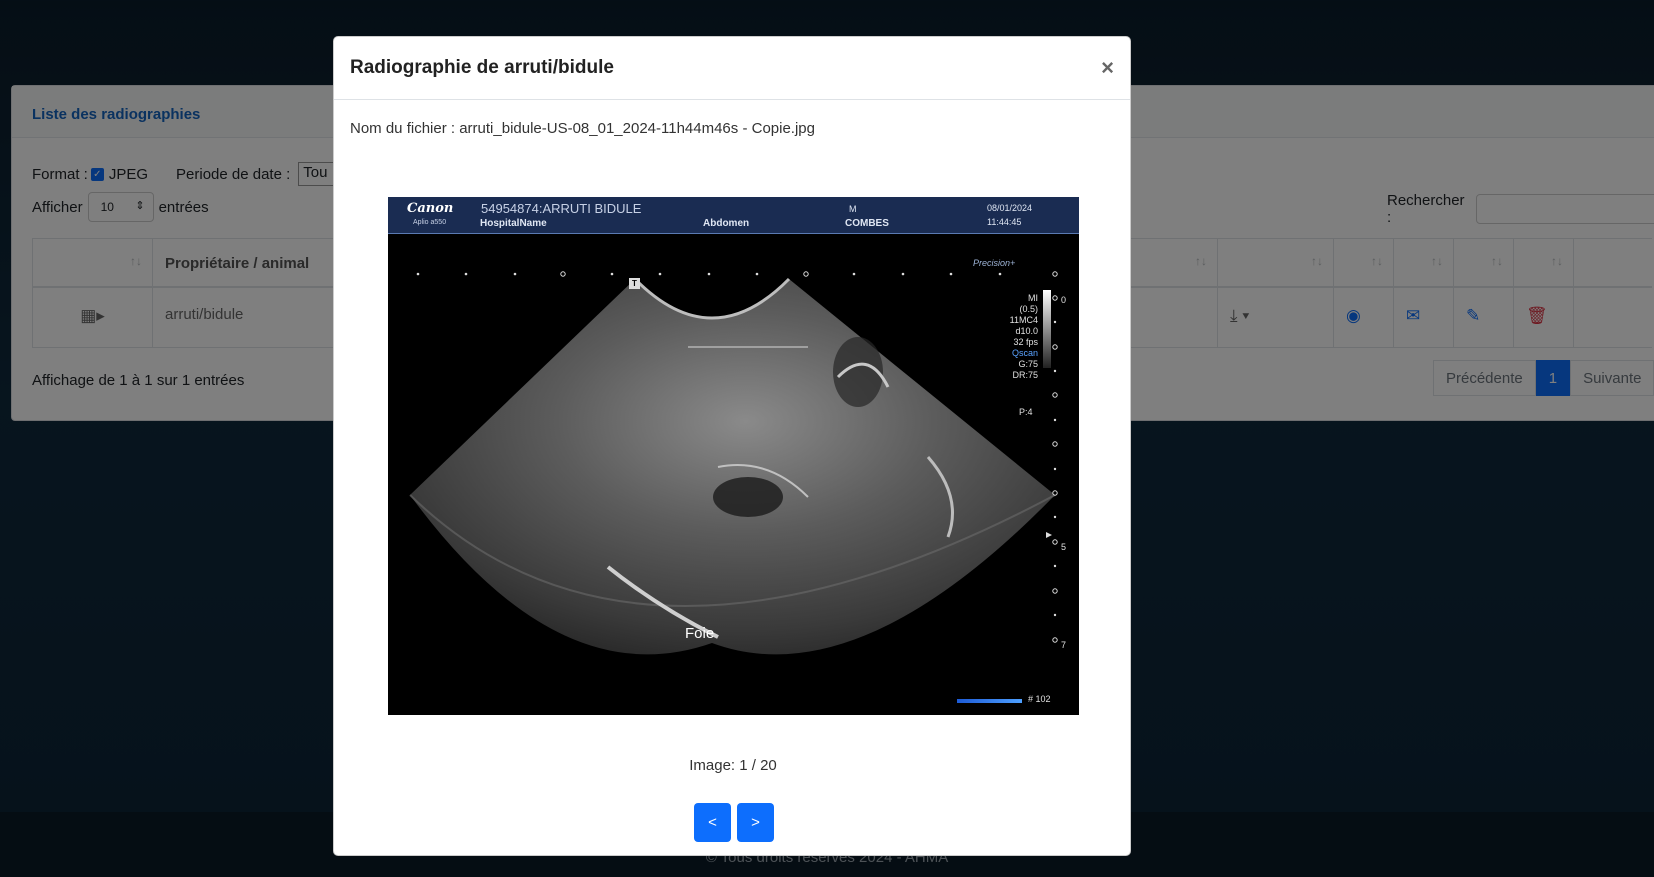 The image size is (1654, 877). What do you see at coordinates (853, 209) in the screenshot?
I see `patient-sex: M` at bounding box center [853, 209].